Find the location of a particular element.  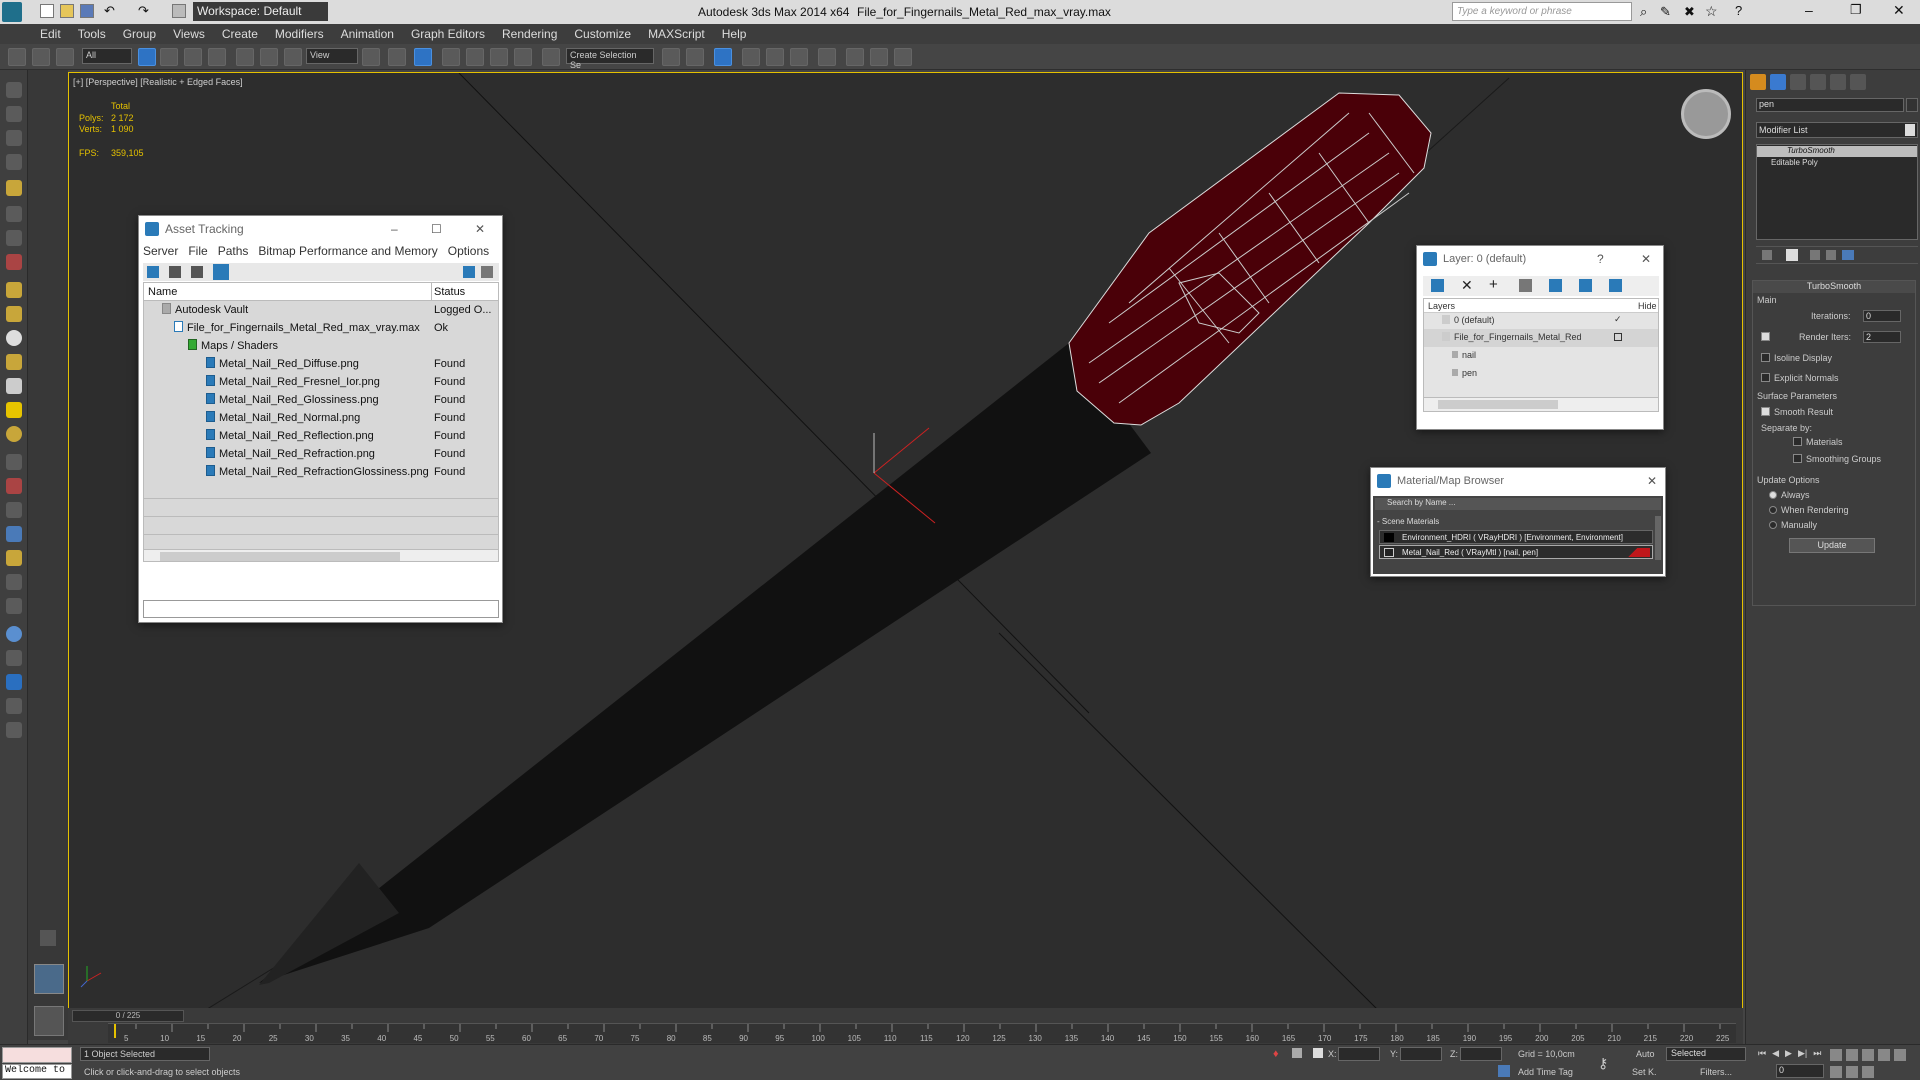

select-by-name-icon is located at coordinates (169, 57).